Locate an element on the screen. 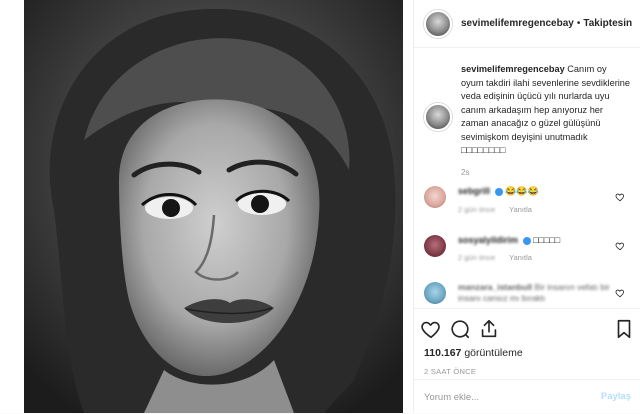 The width and height of the screenshot is (640, 414). following-button: Takiptesin is located at coordinates (607, 23).